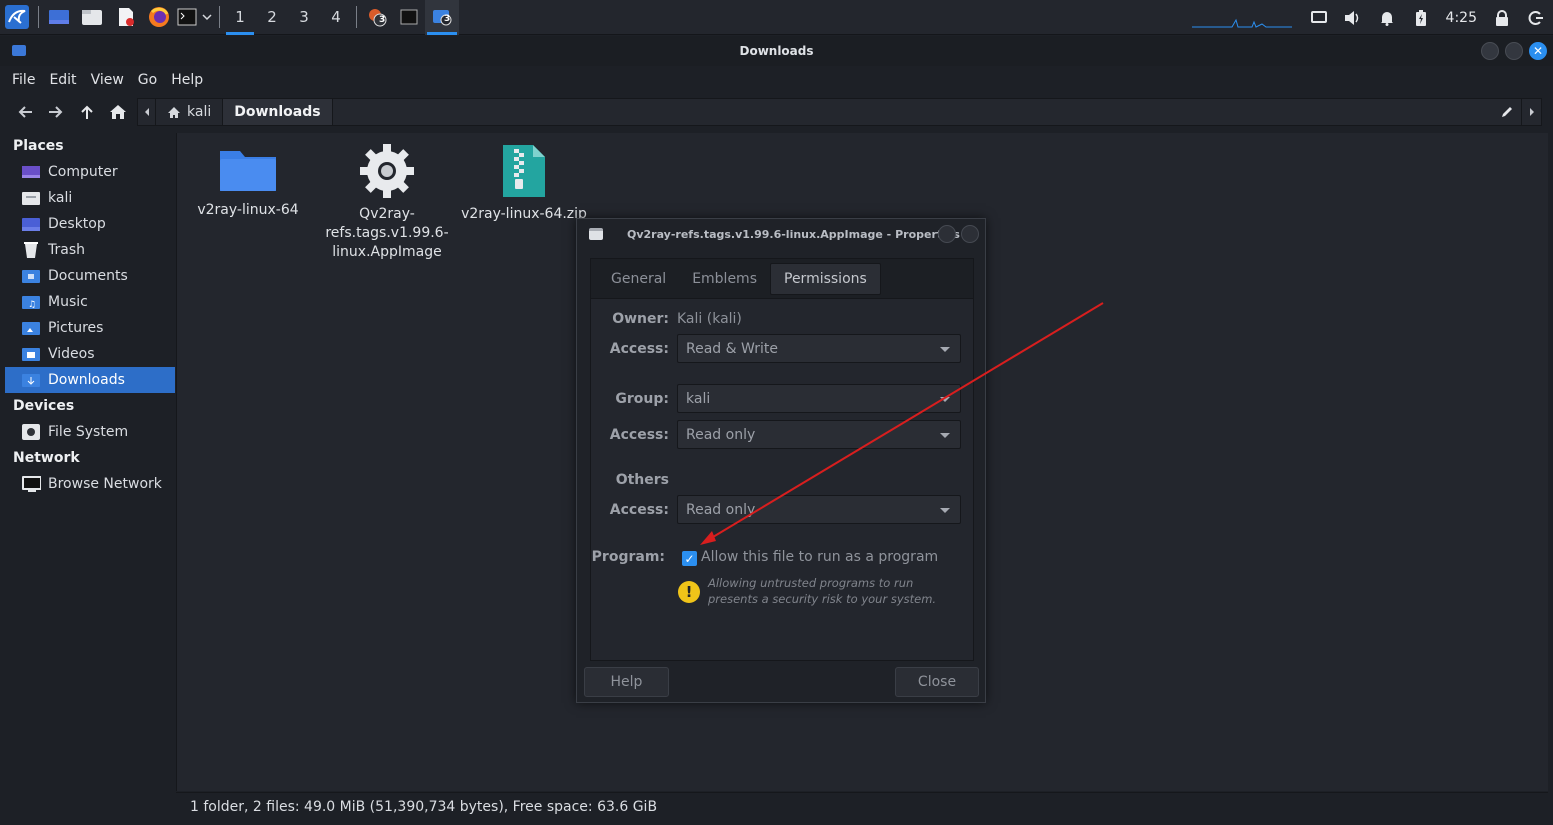 Image resolution: width=1553 pixels, height=825 pixels. Describe the element at coordinates (31, 354) in the screenshot. I see `videos-folder-icon` at that location.